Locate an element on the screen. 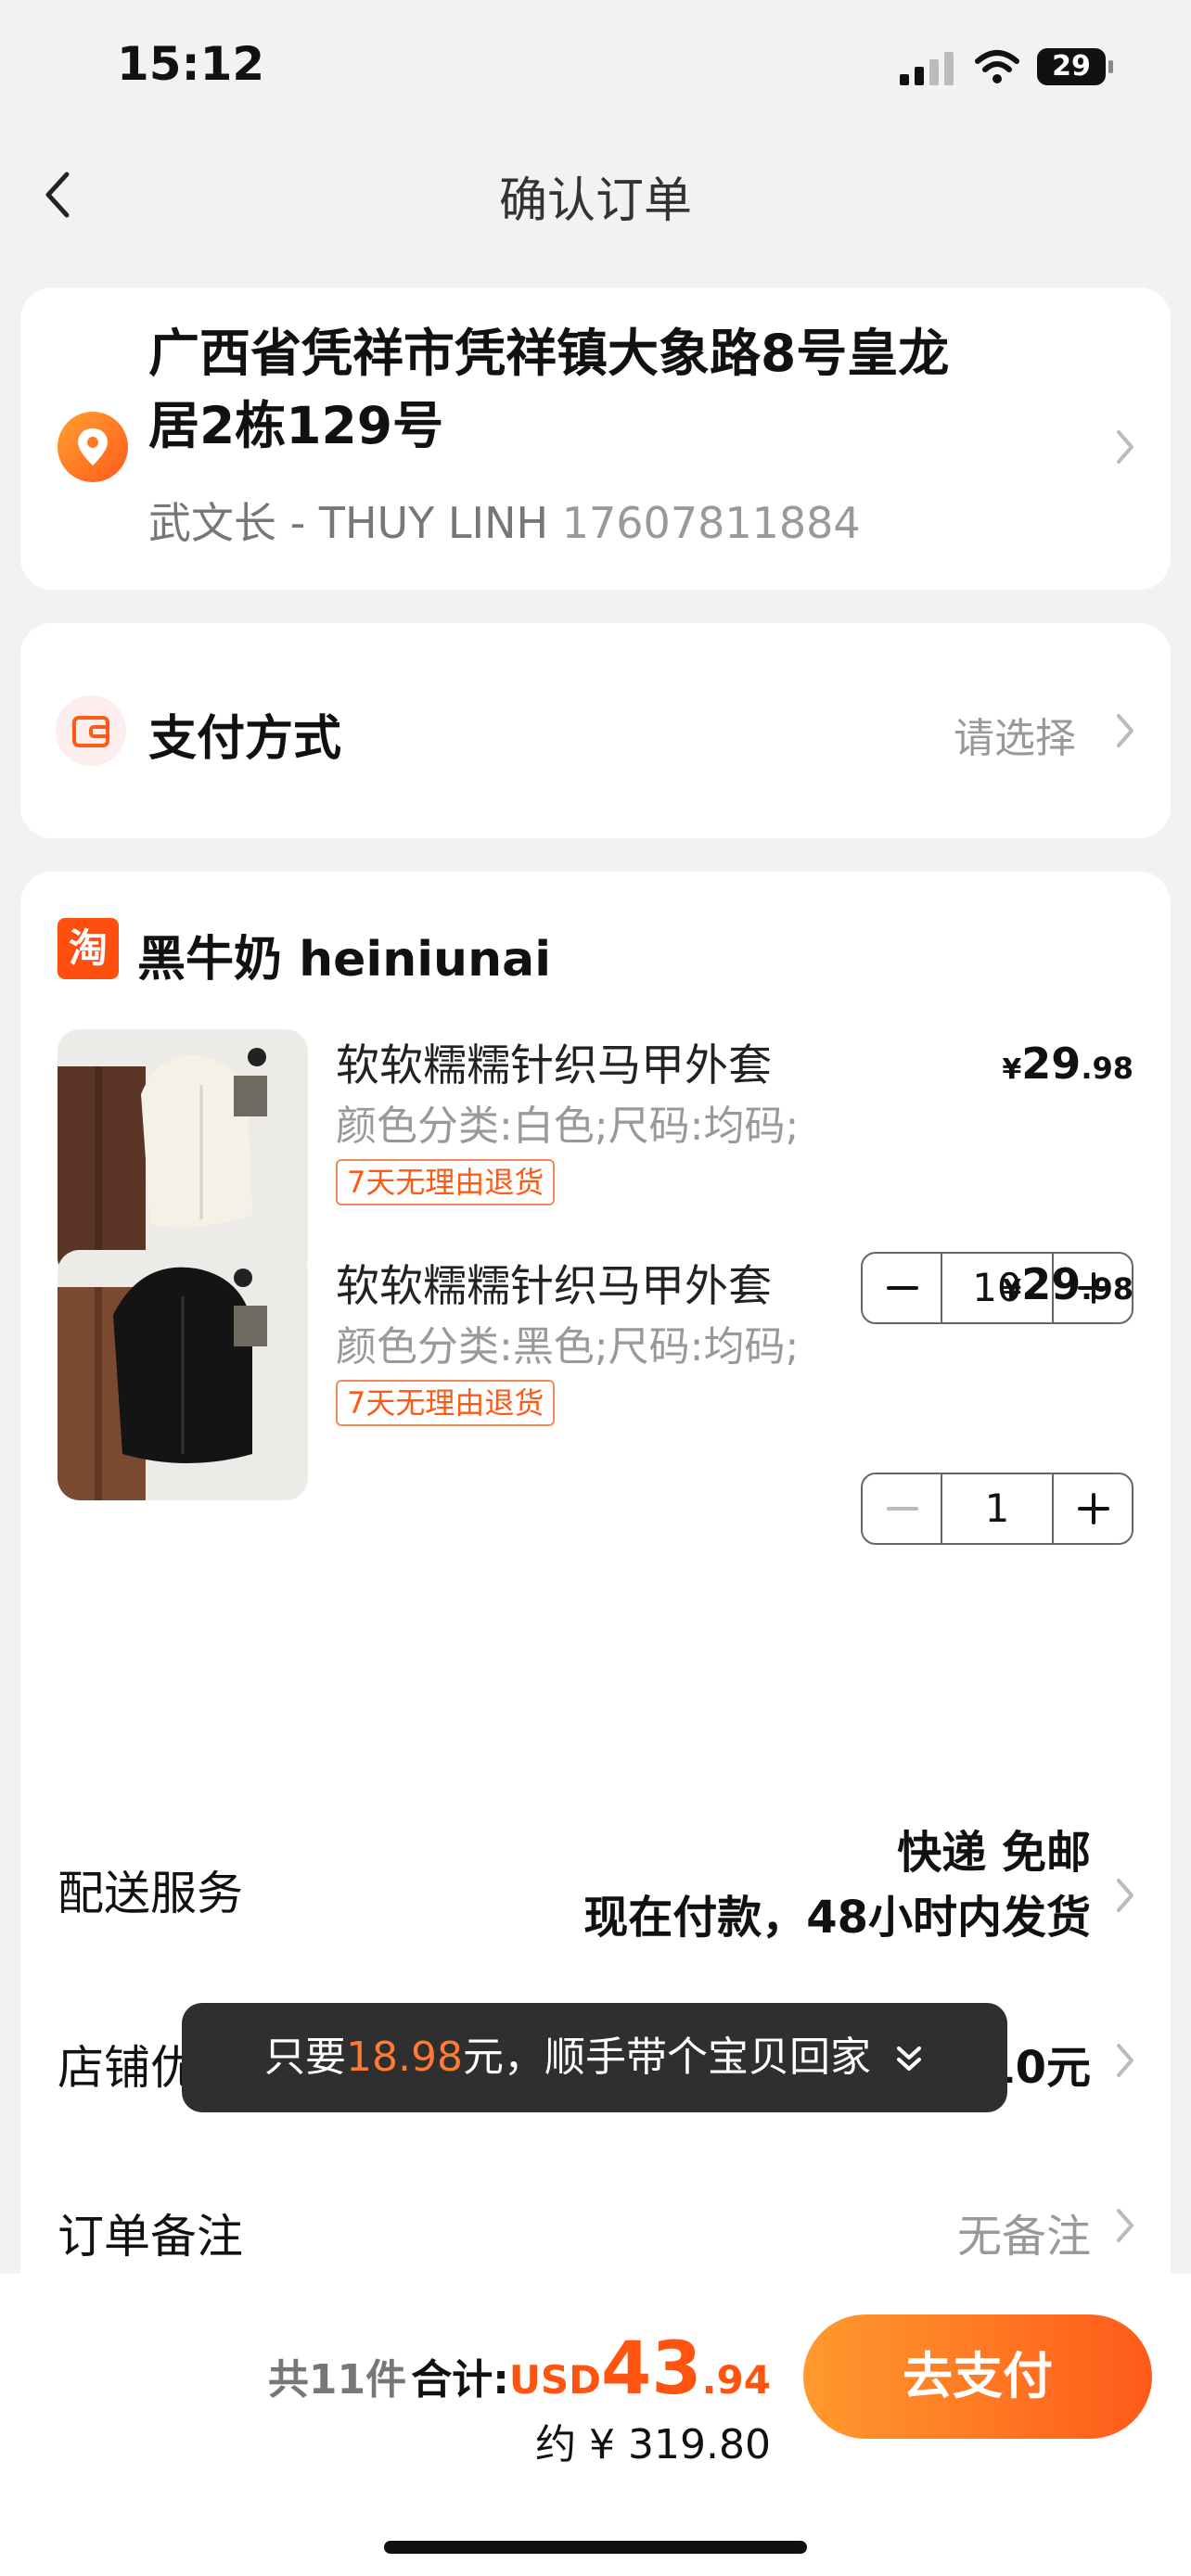 This screenshot has width=1191, height=2576. product-image-white-vest is located at coordinates (183, 1154).